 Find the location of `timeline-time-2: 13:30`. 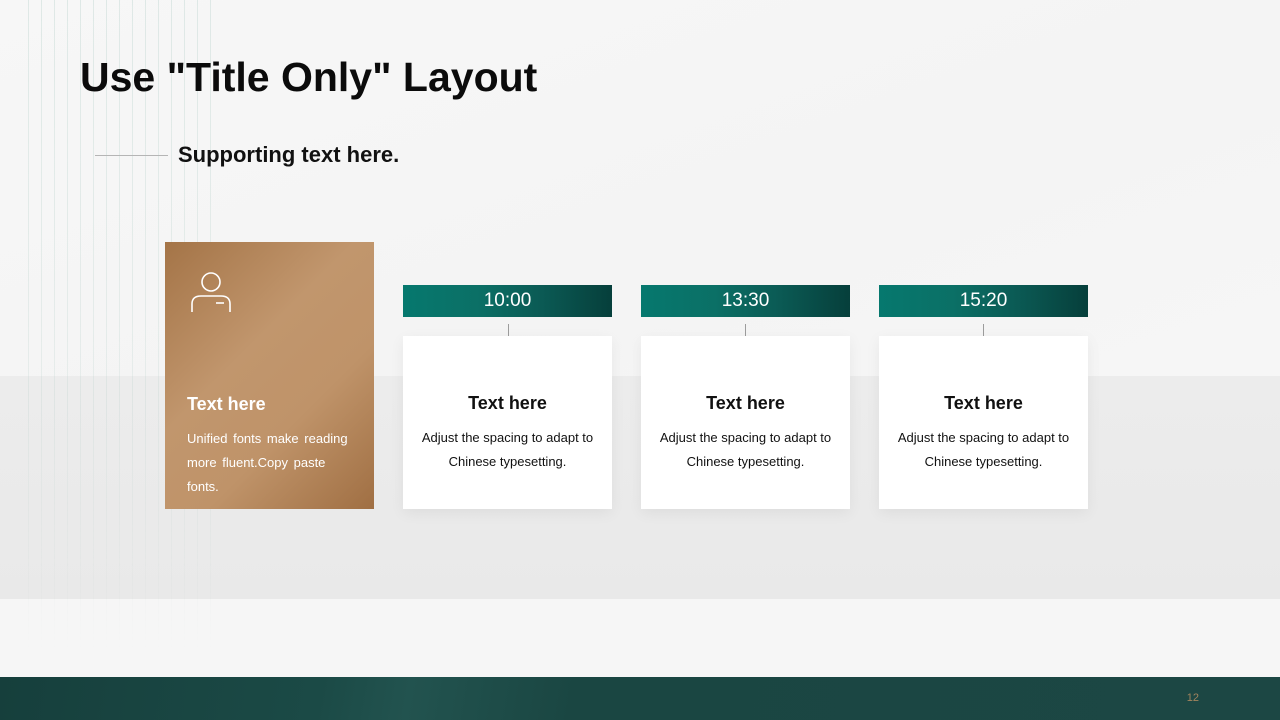

timeline-time-2: 13:30 is located at coordinates (745, 301).